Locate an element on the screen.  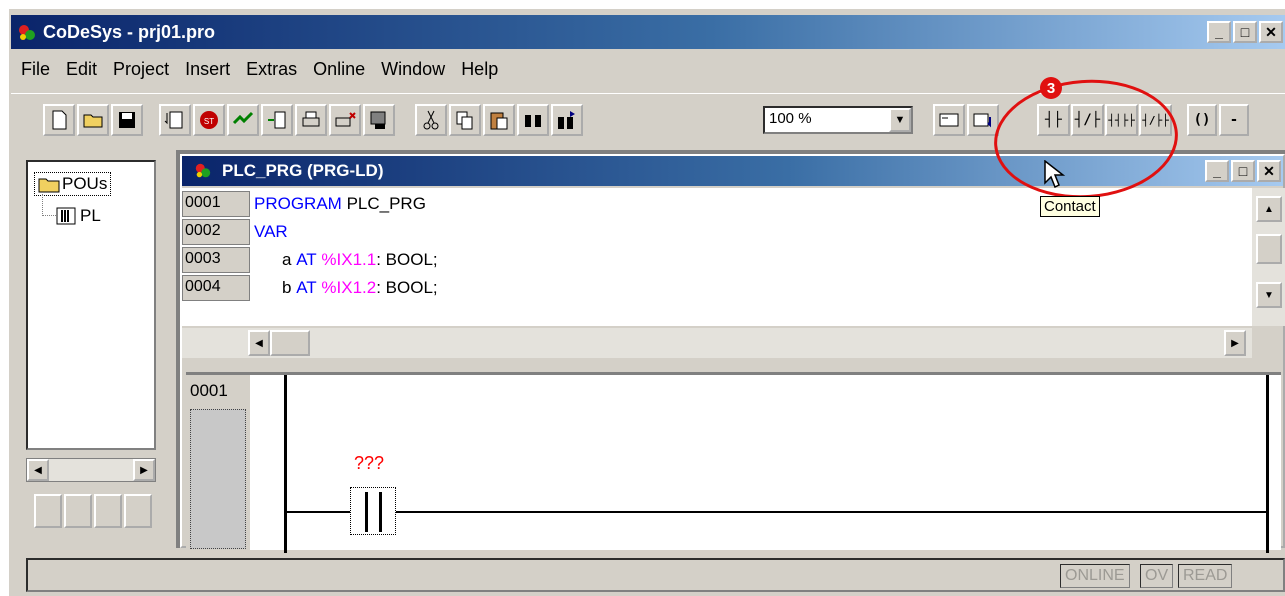
tree-root-label: POUs is located at coordinates (85, 183).